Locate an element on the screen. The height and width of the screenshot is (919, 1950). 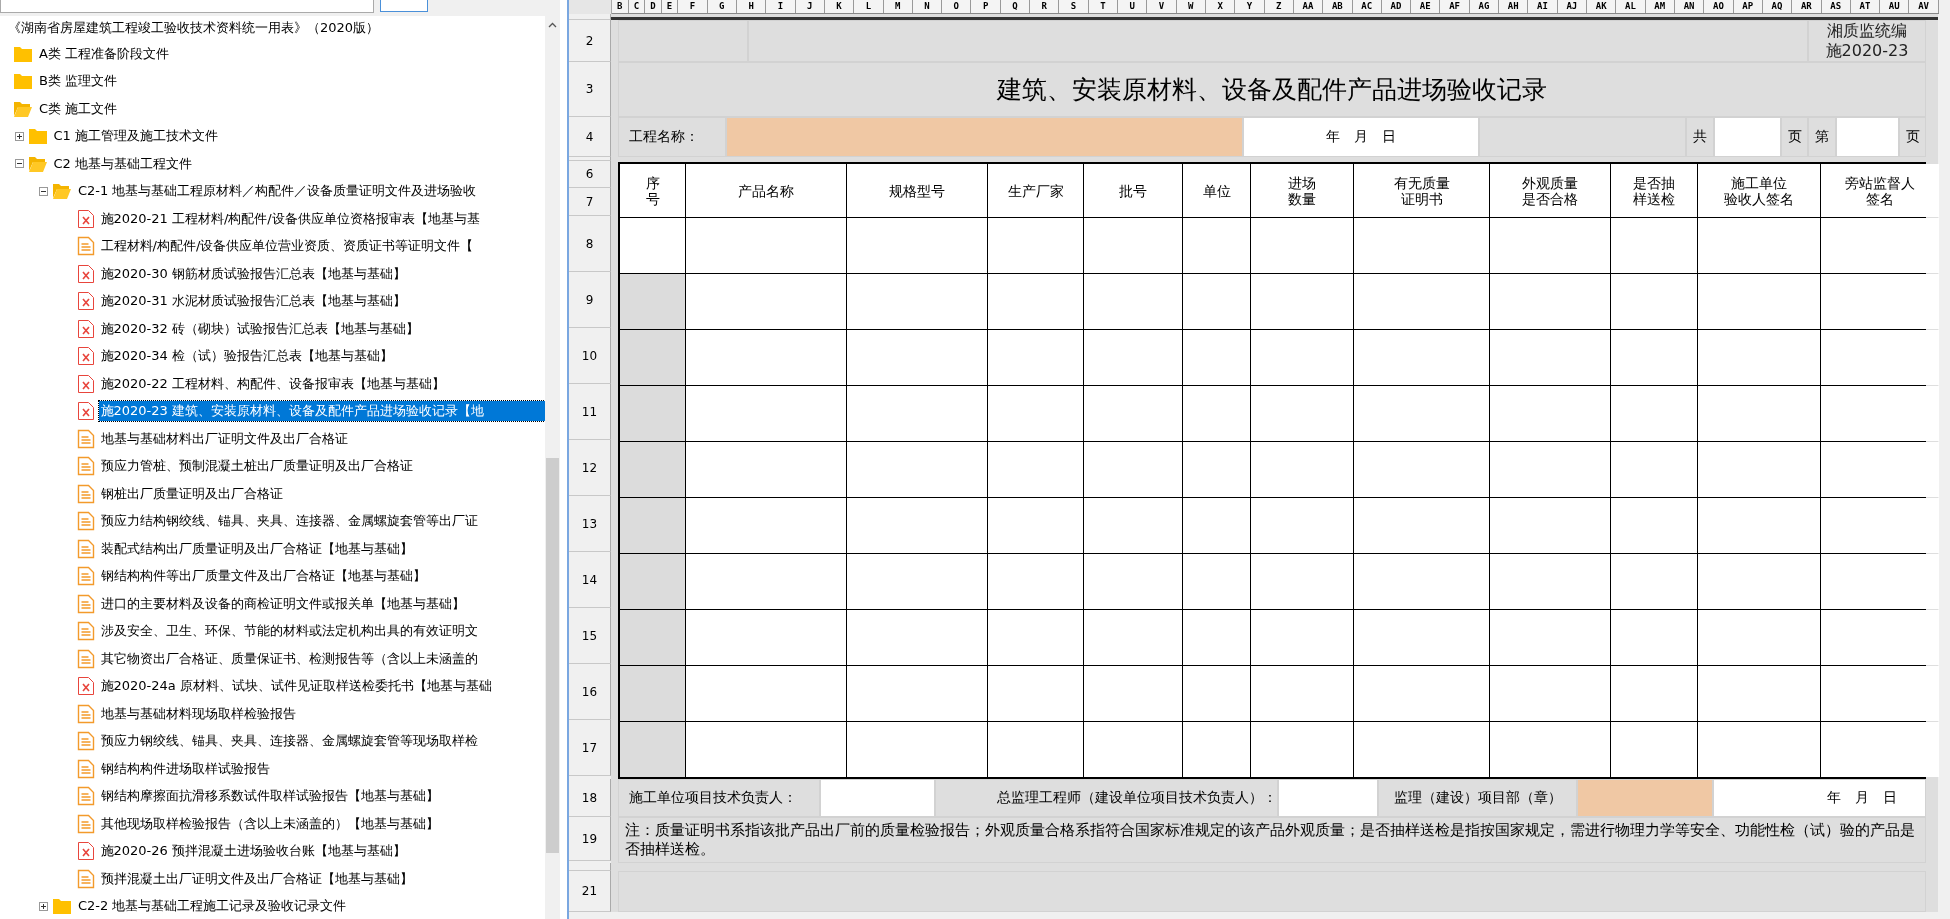
column-letter: AR is located at coordinates (1807, 6).